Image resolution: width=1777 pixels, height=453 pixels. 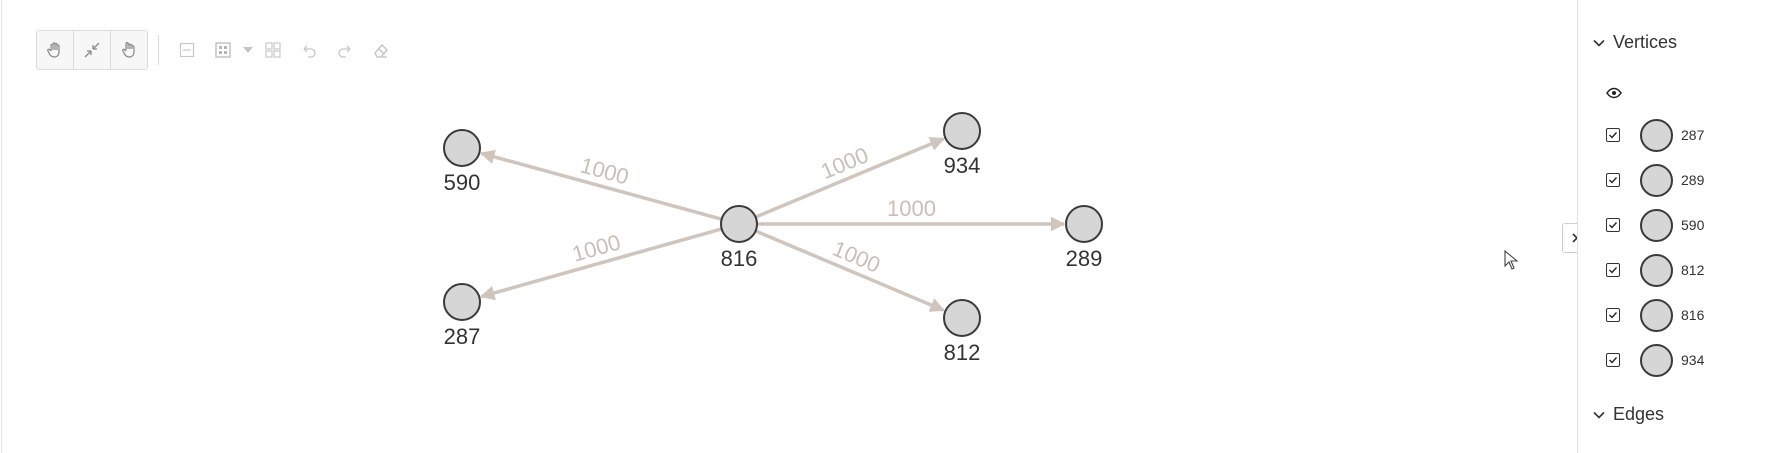 I want to click on vertex-label: 287, so click(x=1693, y=135).